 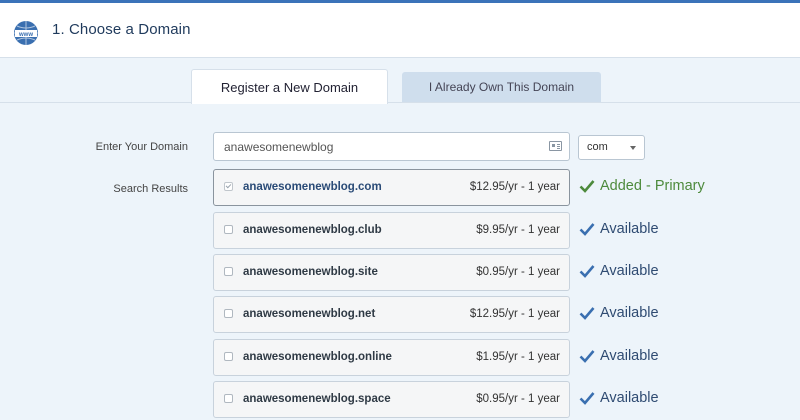 What do you see at coordinates (309, 314) in the screenshot?
I see `result-domain-name: anawesomenewblog.net` at bounding box center [309, 314].